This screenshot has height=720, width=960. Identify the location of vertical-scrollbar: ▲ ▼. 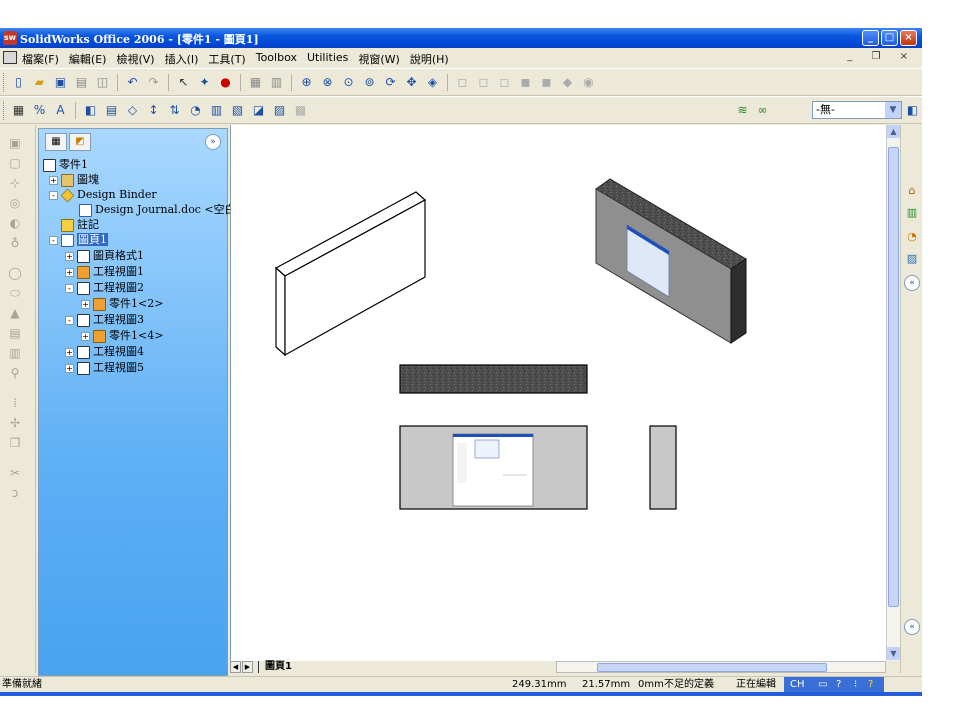
(893, 393).